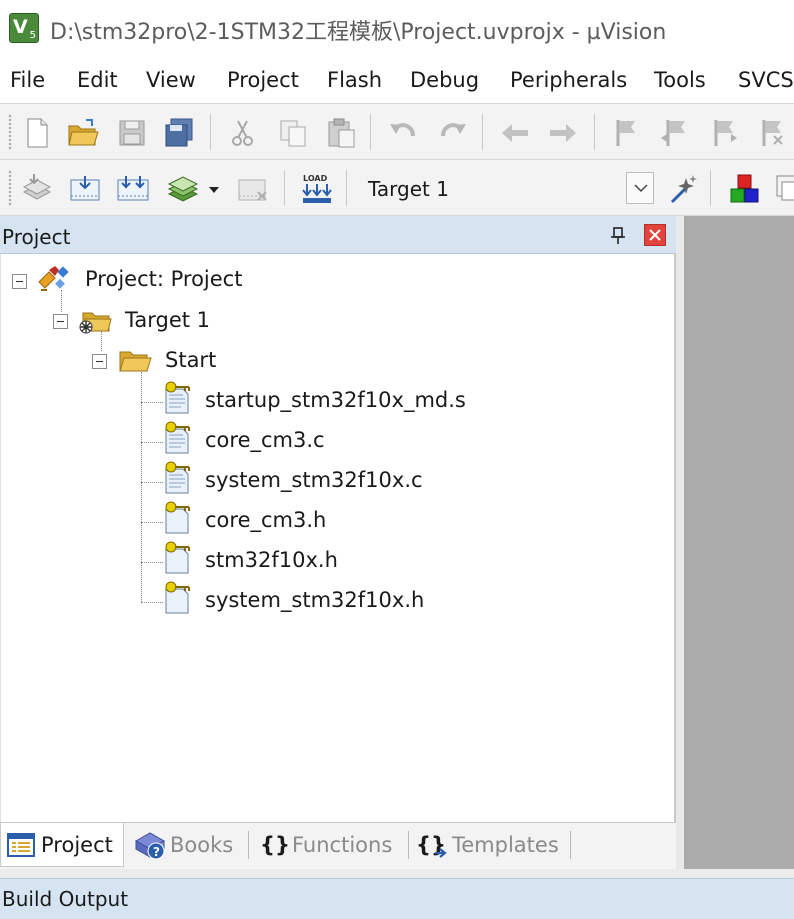  What do you see at coordinates (164, 279) in the screenshot?
I see `tree-label-project: Project` at bounding box center [164, 279].